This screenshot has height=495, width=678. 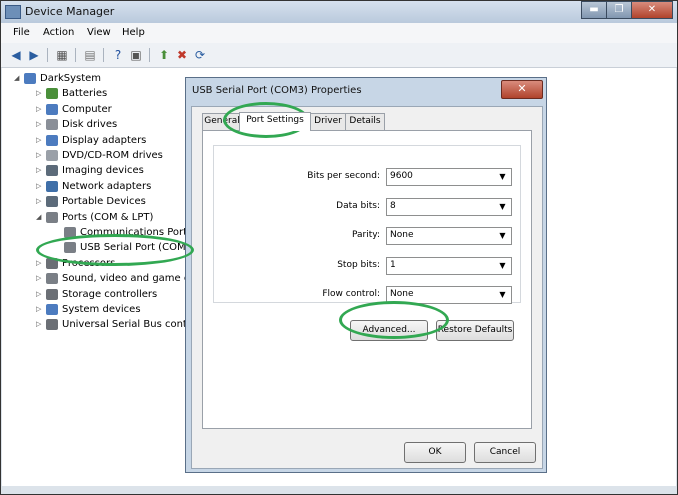 I want to click on close-button: ✕, so click(x=652, y=10).